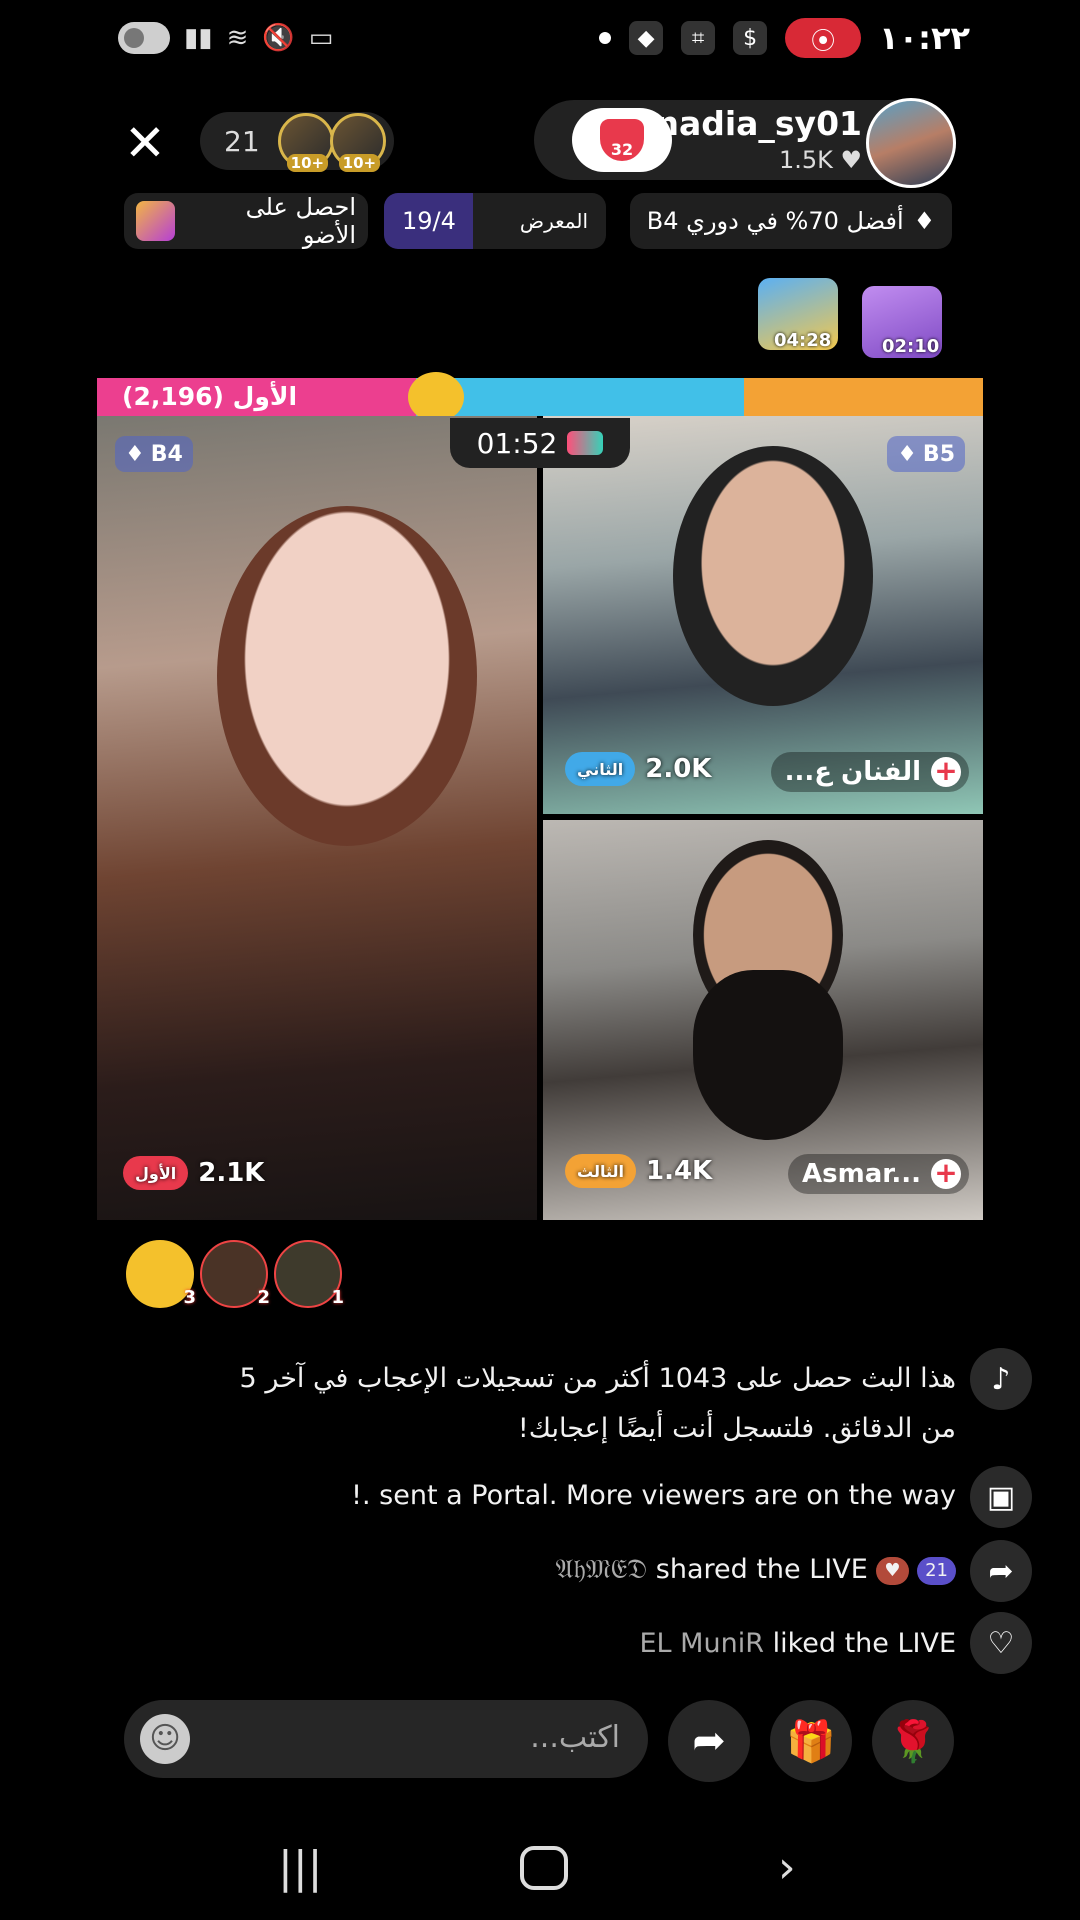 The image size is (1080, 1920). I want to click on follow-guest-button: Asmar... +, so click(878, 1174).